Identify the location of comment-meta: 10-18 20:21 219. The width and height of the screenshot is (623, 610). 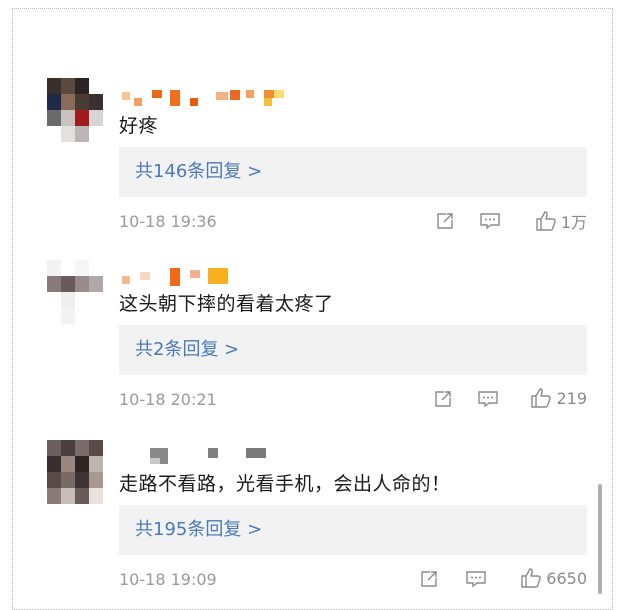
(353, 400).